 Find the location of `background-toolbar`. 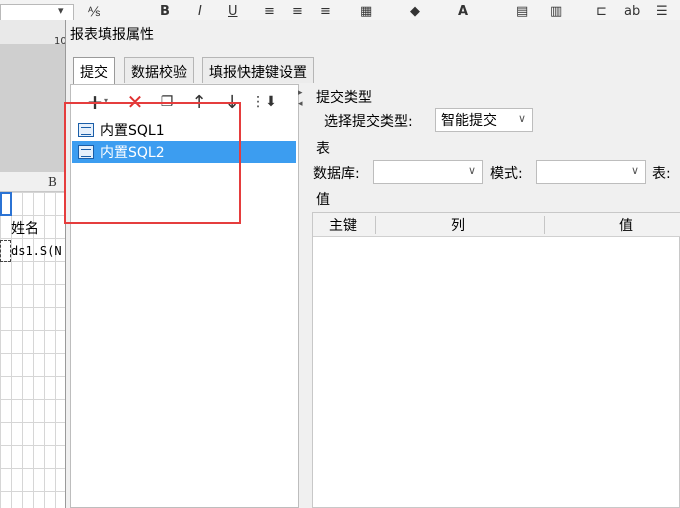

background-toolbar is located at coordinates (340, 10).